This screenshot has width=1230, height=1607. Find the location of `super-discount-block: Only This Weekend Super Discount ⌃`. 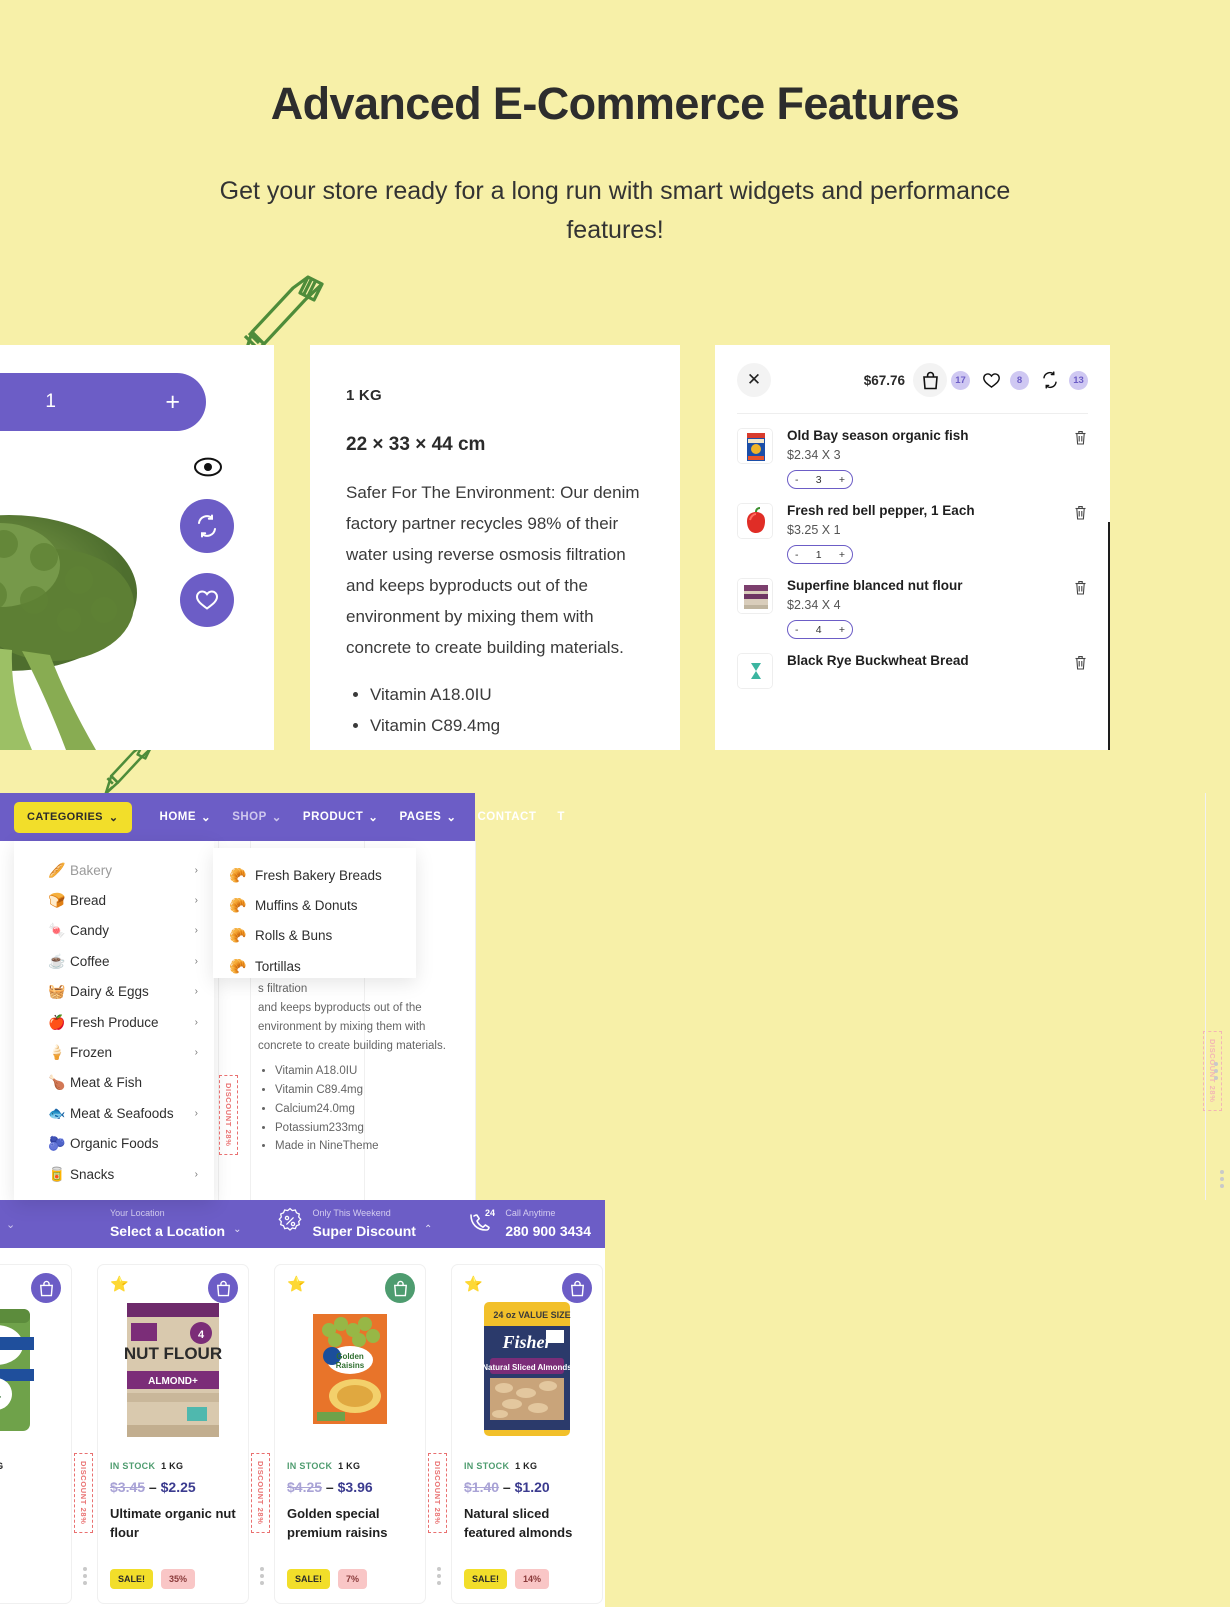

super-discount-block: Only This Weekend Super Discount ⌃ is located at coordinates (354, 1224).